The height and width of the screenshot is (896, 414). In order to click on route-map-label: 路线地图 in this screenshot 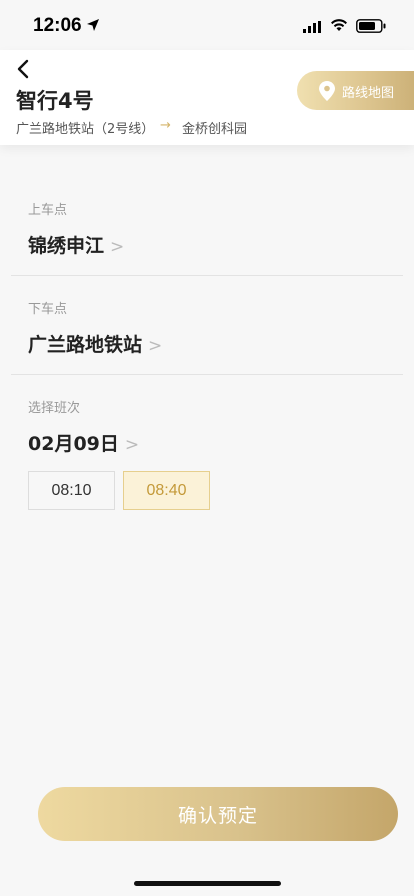, I will do `click(368, 93)`.